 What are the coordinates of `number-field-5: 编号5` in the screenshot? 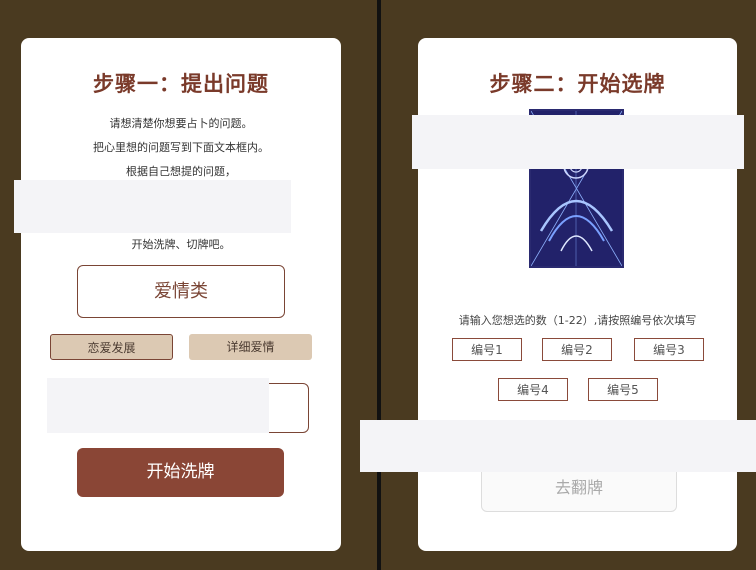 It's located at (623, 389).